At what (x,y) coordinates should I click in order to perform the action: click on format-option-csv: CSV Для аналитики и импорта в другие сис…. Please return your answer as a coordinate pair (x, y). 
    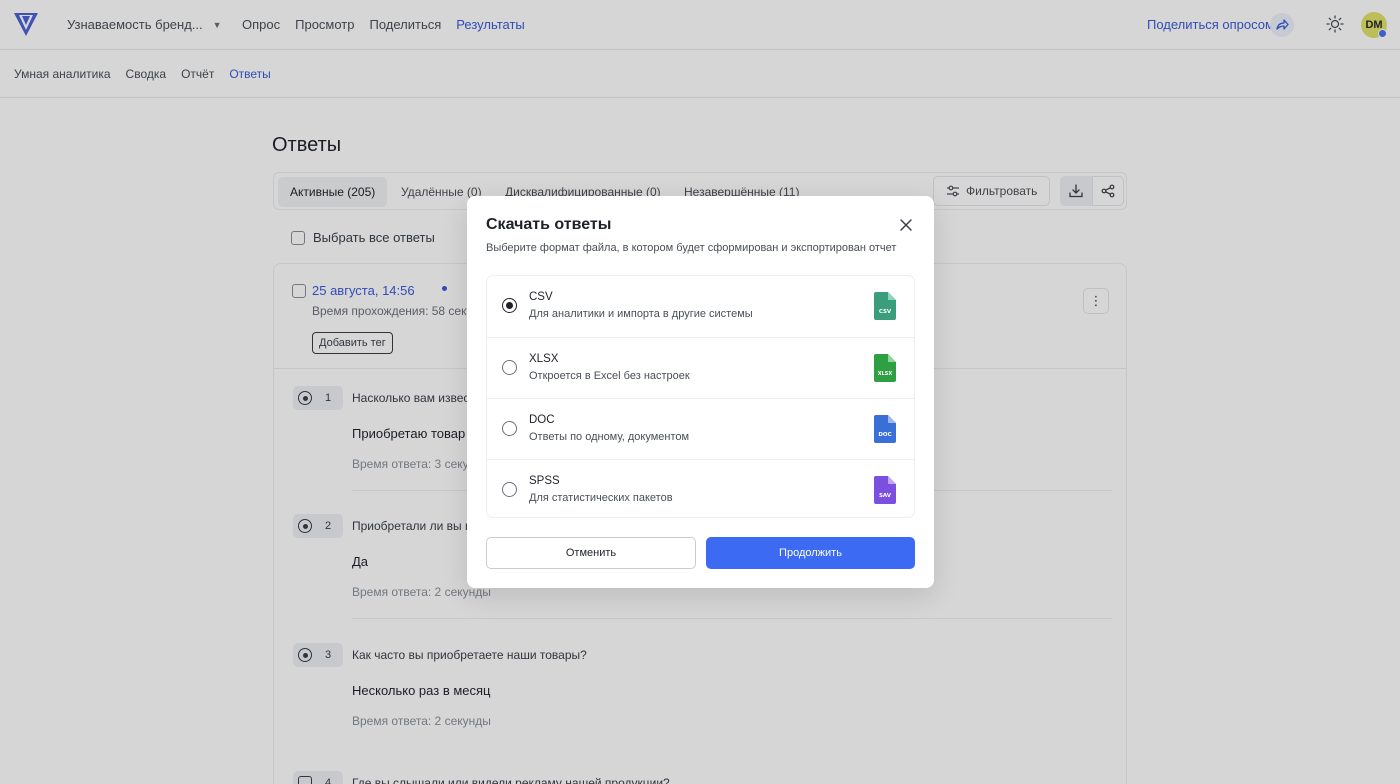
    Looking at the image, I should click on (700, 306).